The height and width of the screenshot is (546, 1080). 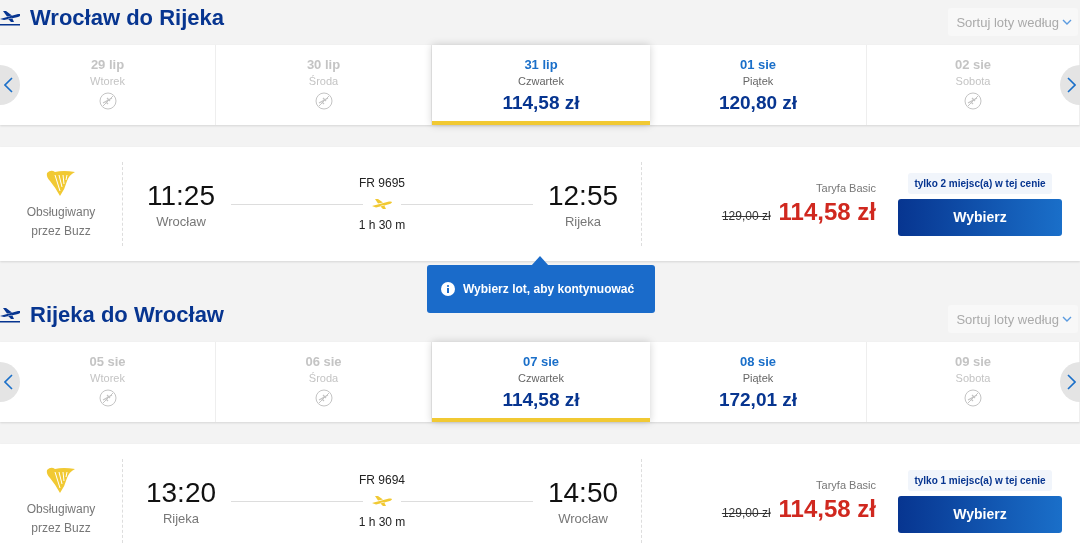 What do you see at coordinates (108, 382) in the screenshot?
I see `date-tab: 05 sie Wtorek` at bounding box center [108, 382].